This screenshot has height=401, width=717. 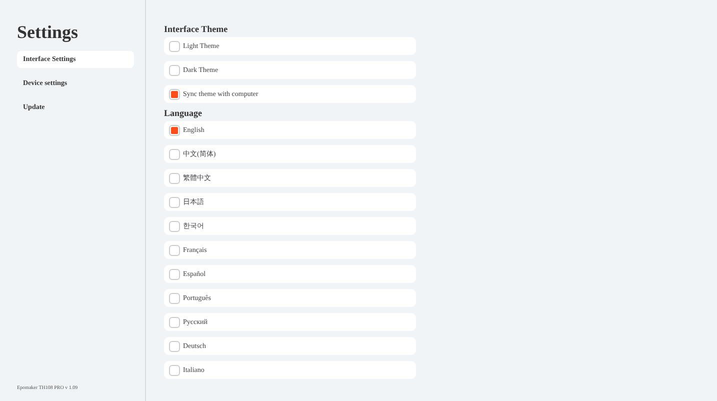 I want to click on section-heading: Interface Theme, so click(x=196, y=29).